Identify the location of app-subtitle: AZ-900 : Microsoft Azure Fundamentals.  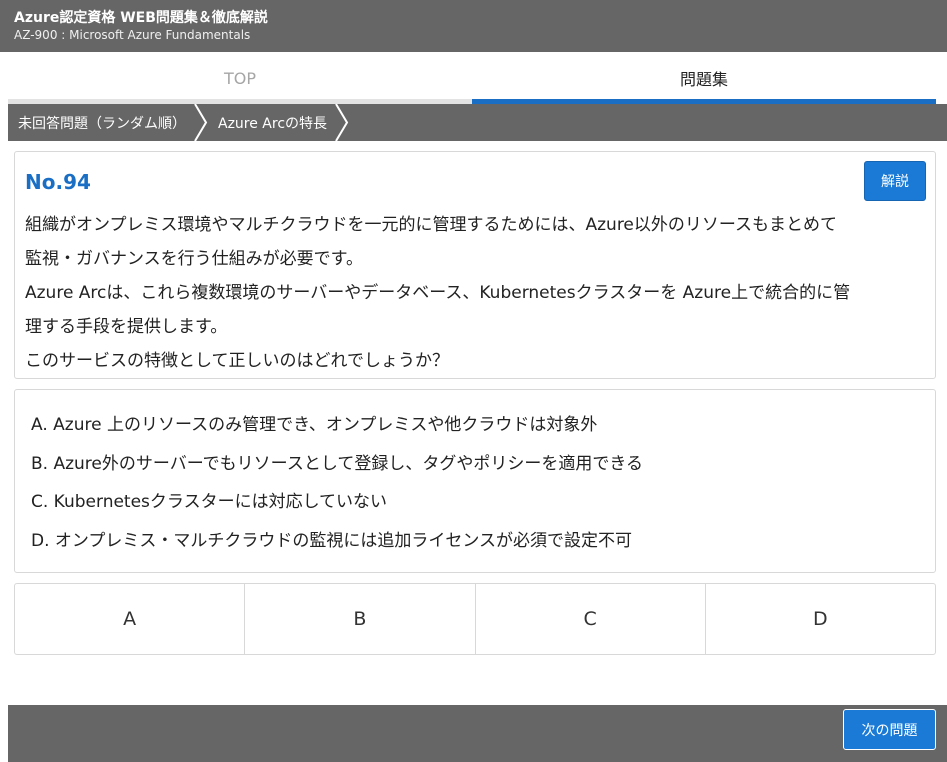
(132, 35).